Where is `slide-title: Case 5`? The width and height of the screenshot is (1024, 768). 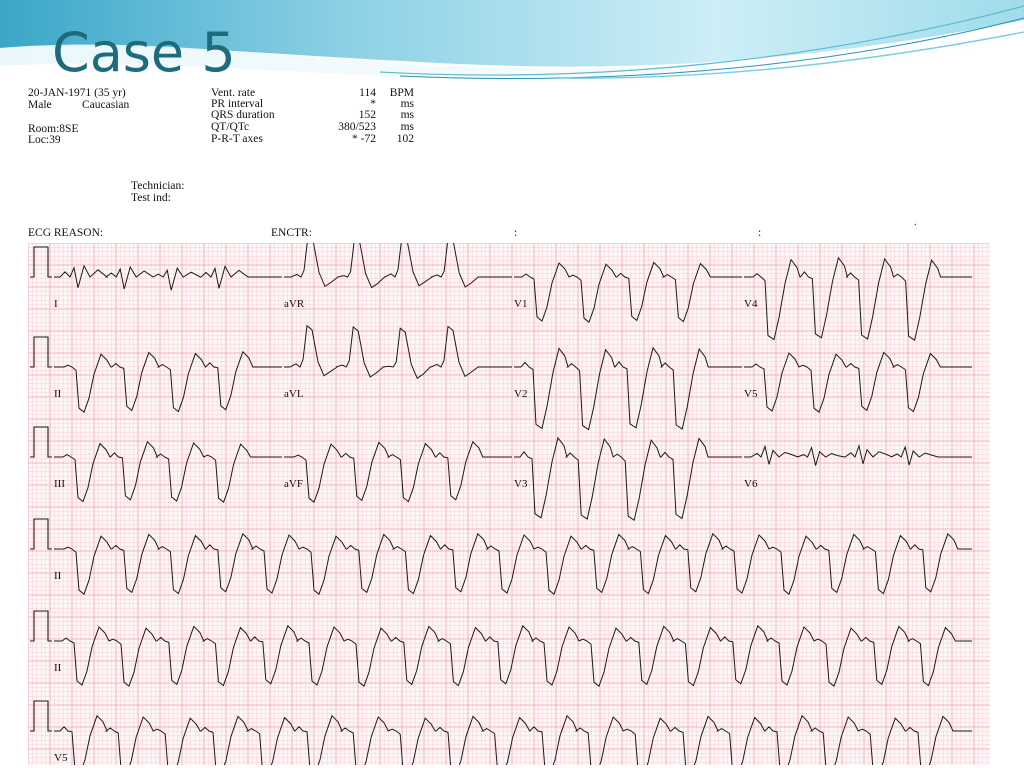
slide-title: Case 5 is located at coordinates (144, 52).